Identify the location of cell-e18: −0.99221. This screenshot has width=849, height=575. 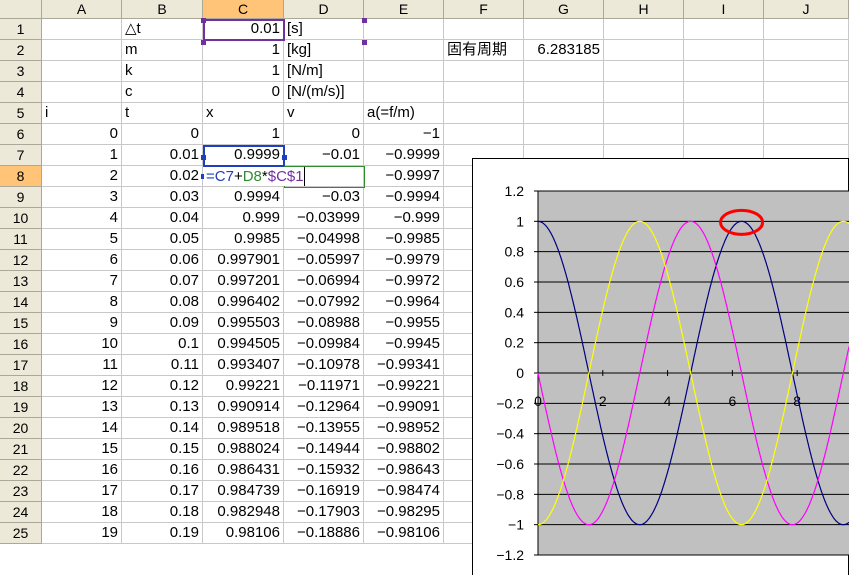
(404, 386).